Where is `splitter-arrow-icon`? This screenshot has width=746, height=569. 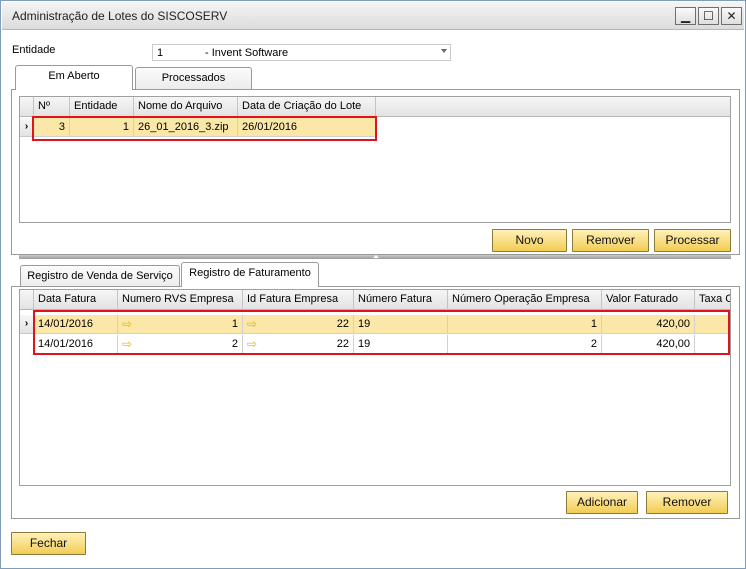 splitter-arrow-icon is located at coordinates (376, 256).